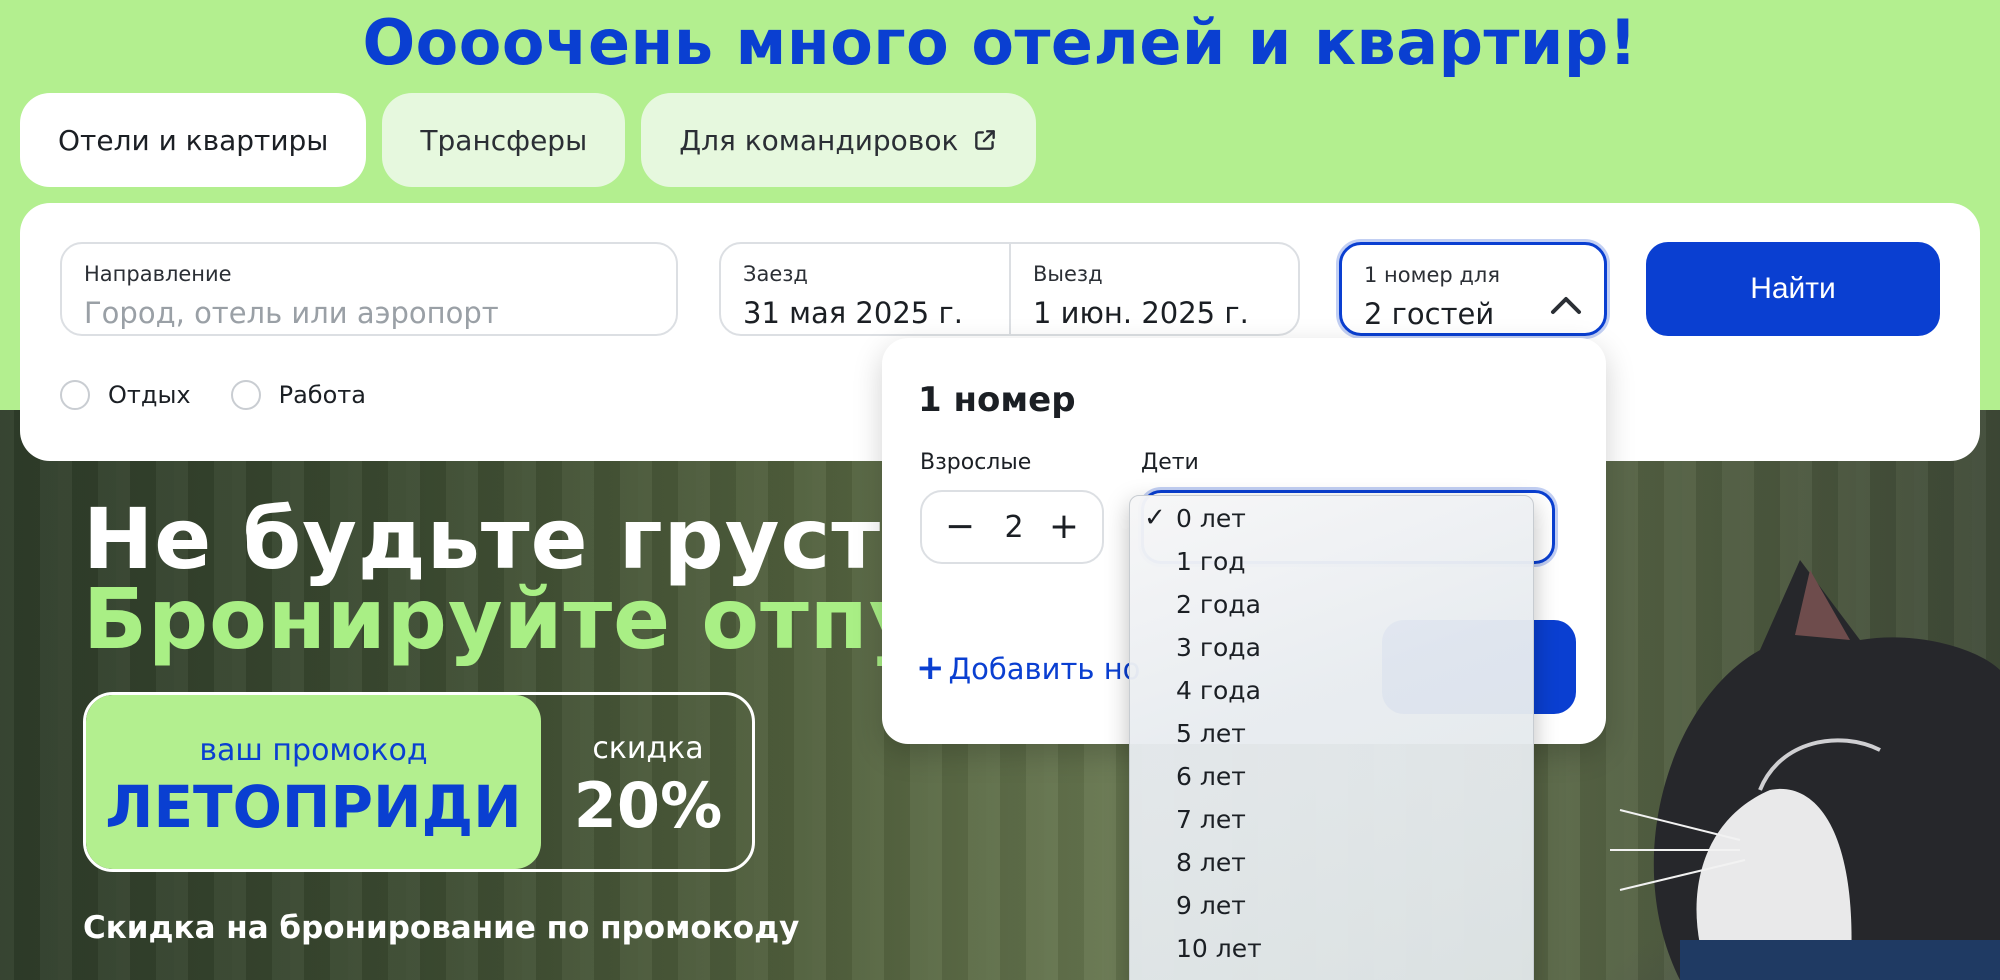 The width and height of the screenshot is (2000, 980). I want to click on chevron-up-icon, so click(1566, 305).